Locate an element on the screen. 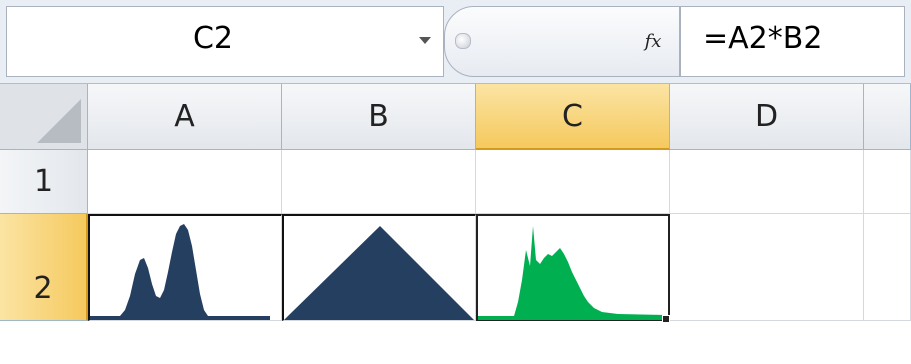 The height and width of the screenshot is (364, 911). column-header-d: D is located at coordinates (767, 117).